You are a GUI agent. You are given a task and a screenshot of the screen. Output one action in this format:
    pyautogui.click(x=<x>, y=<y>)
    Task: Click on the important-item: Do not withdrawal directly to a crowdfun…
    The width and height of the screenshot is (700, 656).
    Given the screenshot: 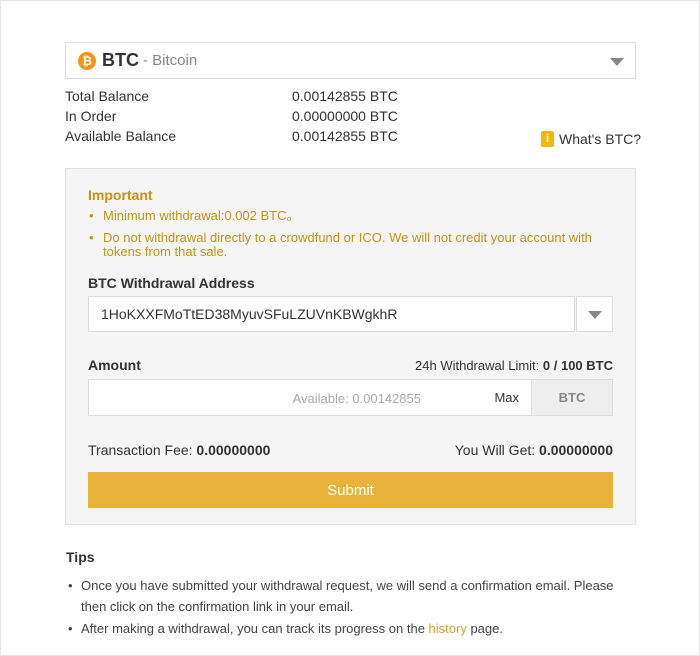 What is the action you would take?
    pyautogui.click(x=348, y=245)
    